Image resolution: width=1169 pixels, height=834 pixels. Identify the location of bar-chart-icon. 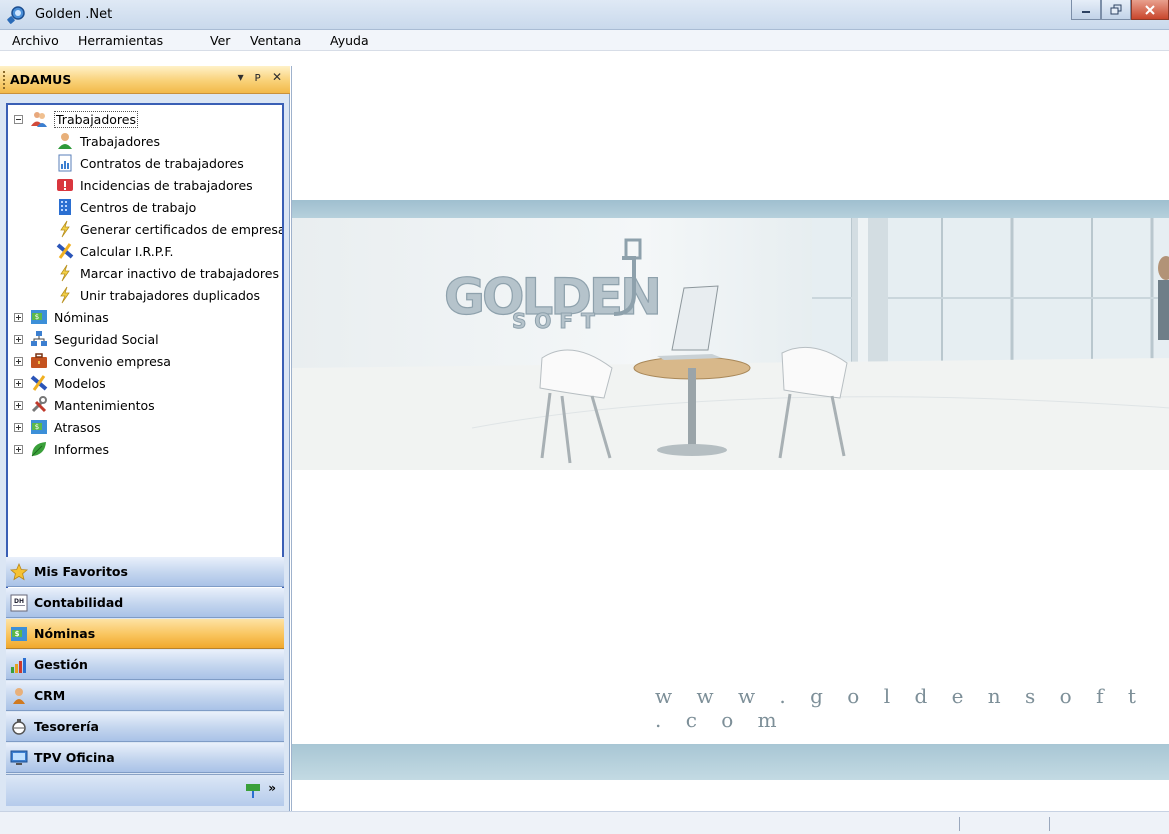
(18, 665).